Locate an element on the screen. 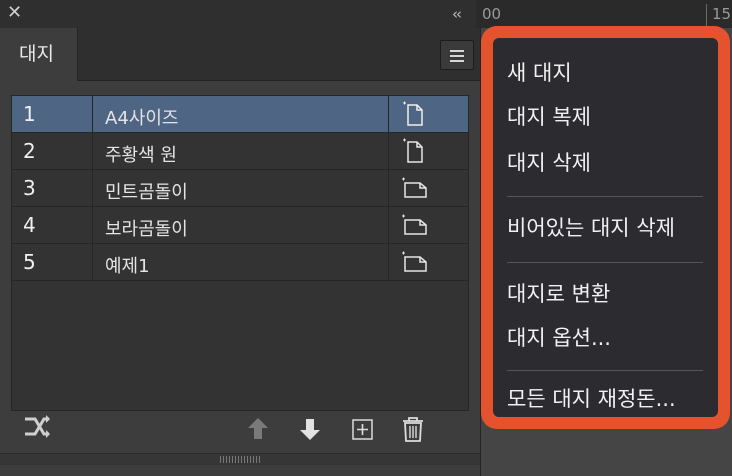 The height and width of the screenshot is (476, 732). arrow-up-icon is located at coordinates (258, 429).